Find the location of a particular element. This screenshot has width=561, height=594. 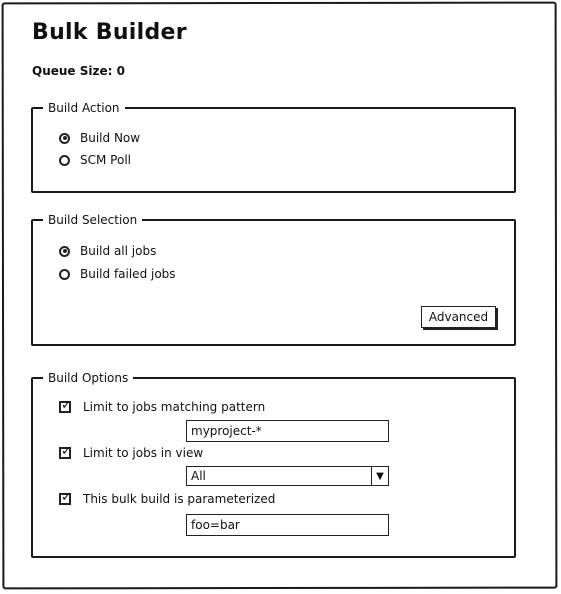

view-option: Limit to jobs in view is located at coordinates (131, 452).